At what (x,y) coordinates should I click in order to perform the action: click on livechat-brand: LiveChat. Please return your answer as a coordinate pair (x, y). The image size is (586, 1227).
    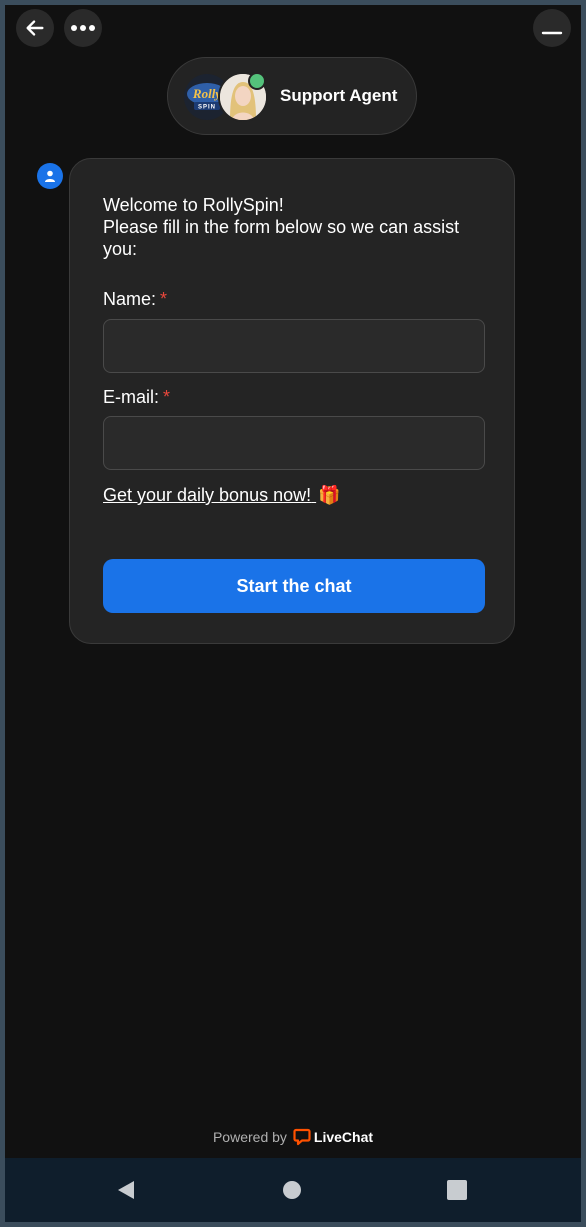
    Looking at the image, I should click on (333, 1137).